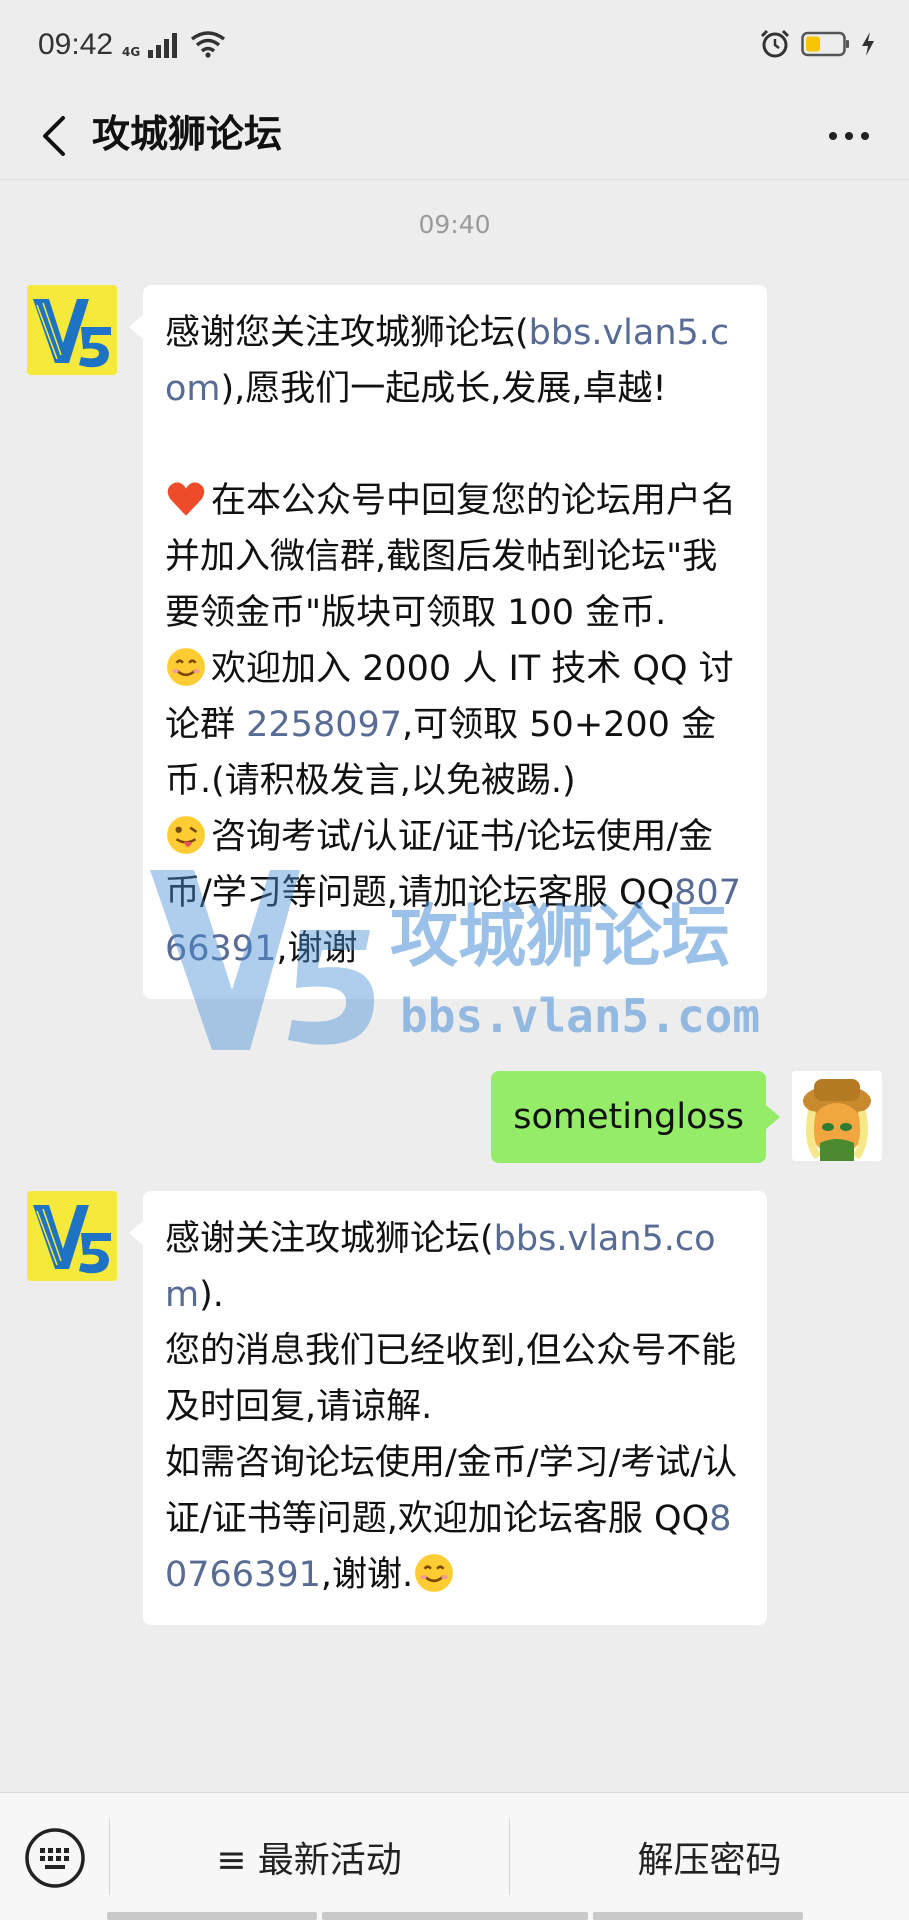  Describe the element at coordinates (187, 134) in the screenshot. I see `page-title: 攻城狮论坛` at that location.